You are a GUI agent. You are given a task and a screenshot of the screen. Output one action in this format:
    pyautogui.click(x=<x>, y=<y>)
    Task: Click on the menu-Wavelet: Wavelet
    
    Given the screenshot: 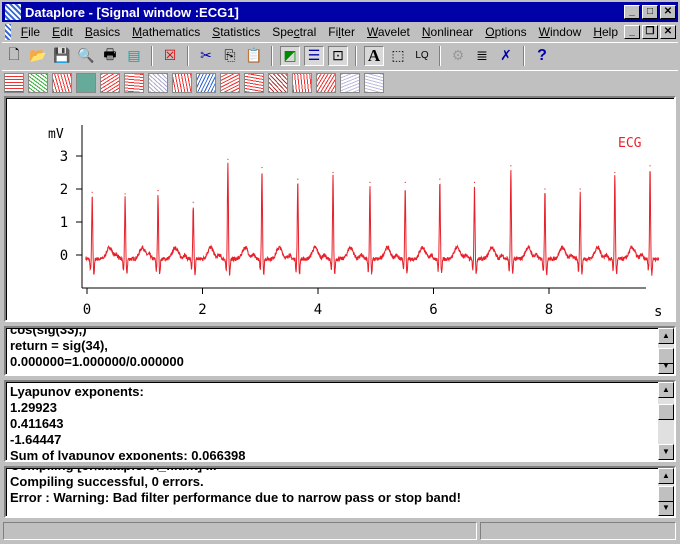 What is the action you would take?
    pyautogui.click(x=388, y=32)
    